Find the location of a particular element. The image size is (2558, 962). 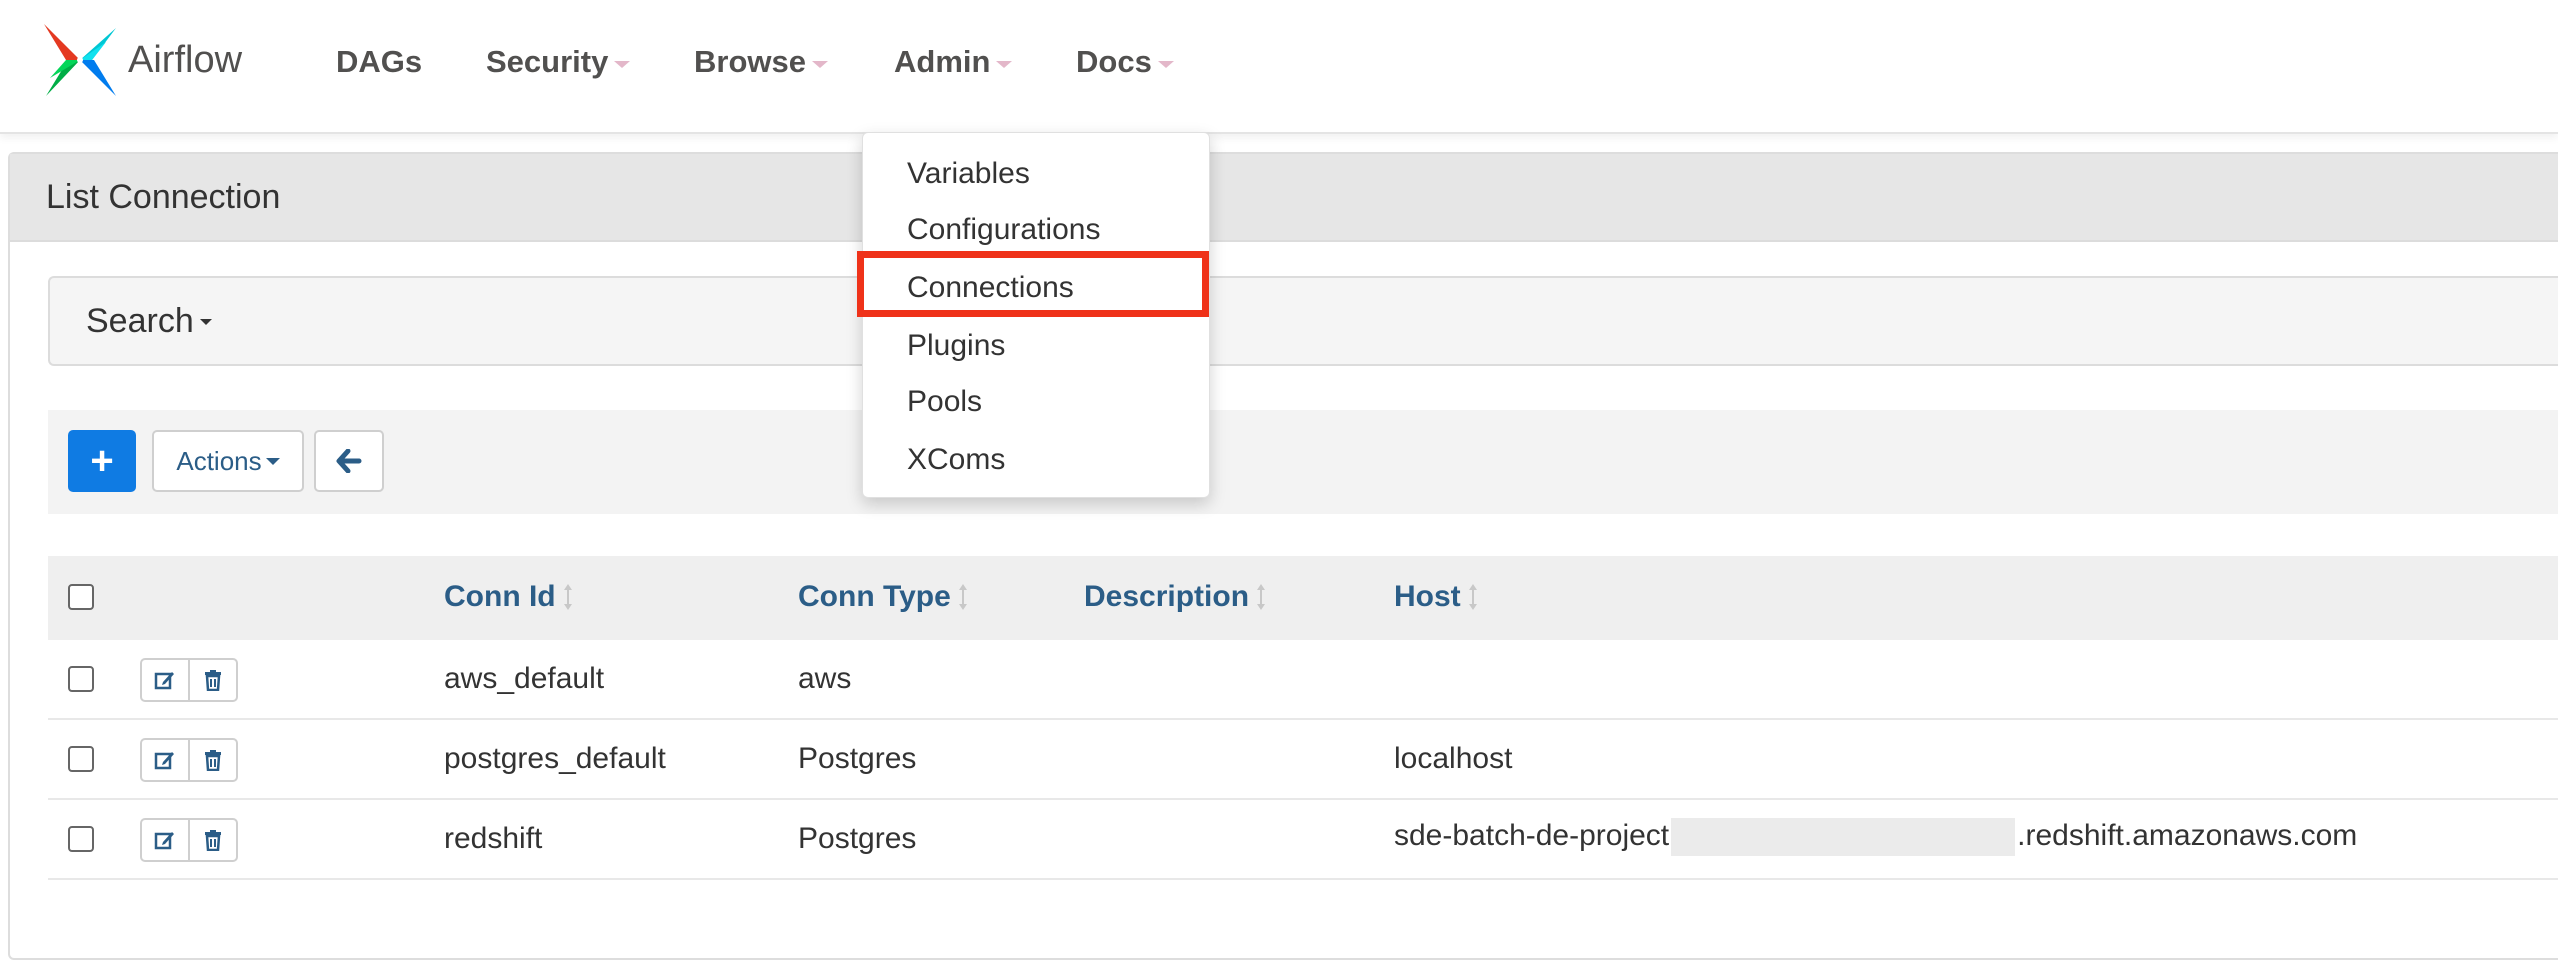

menu-item-connections: Connections is located at coordinates (990, 288).